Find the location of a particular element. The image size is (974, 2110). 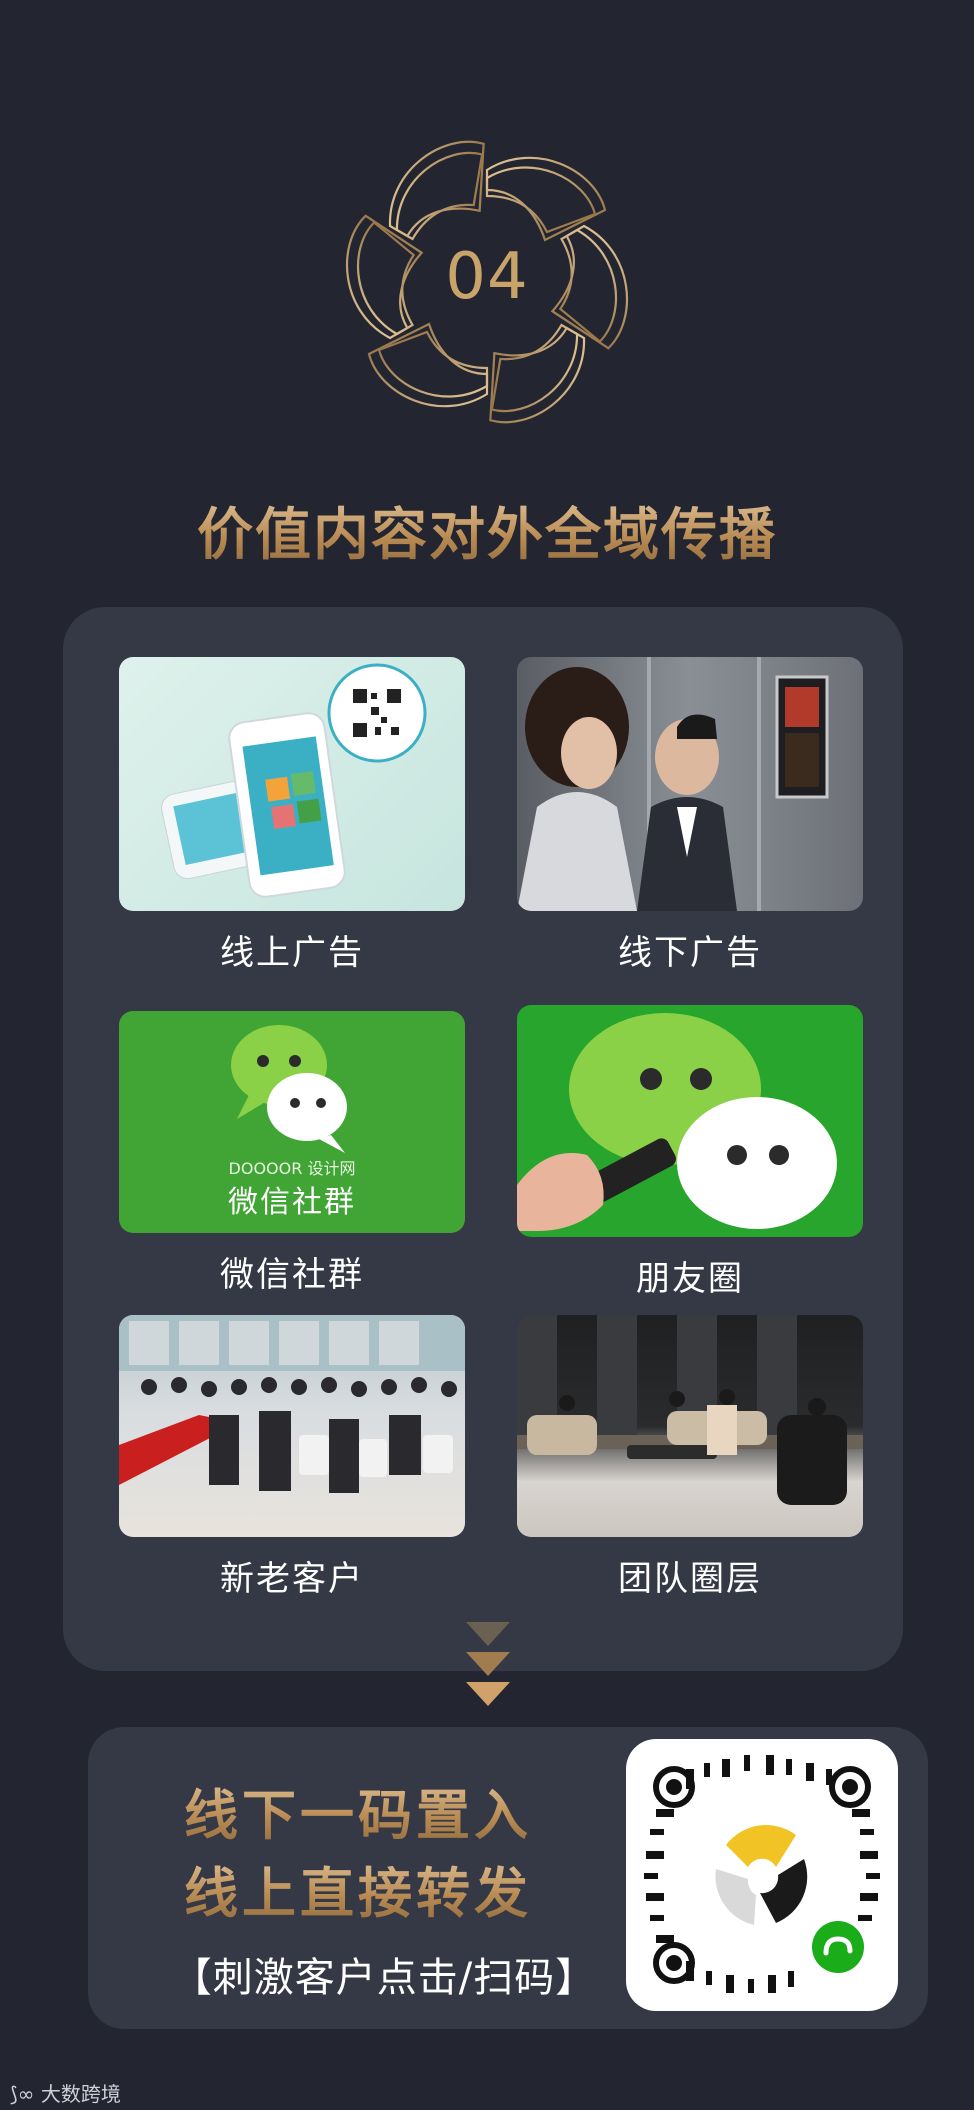

down-arrows-icon is located at coordinates (488, 1667).